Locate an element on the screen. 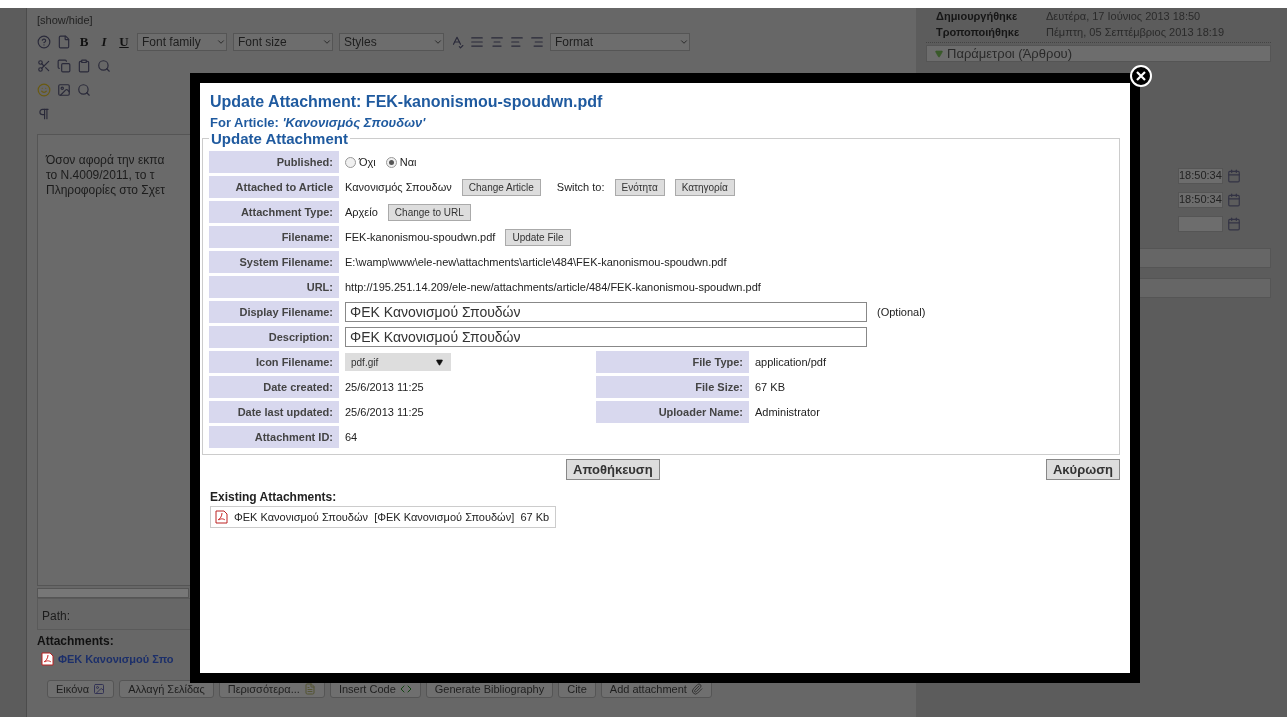 Image resolution: width=1287 pixels, height=717 pixels. align-right-icon is located at coordinates (537, 42).